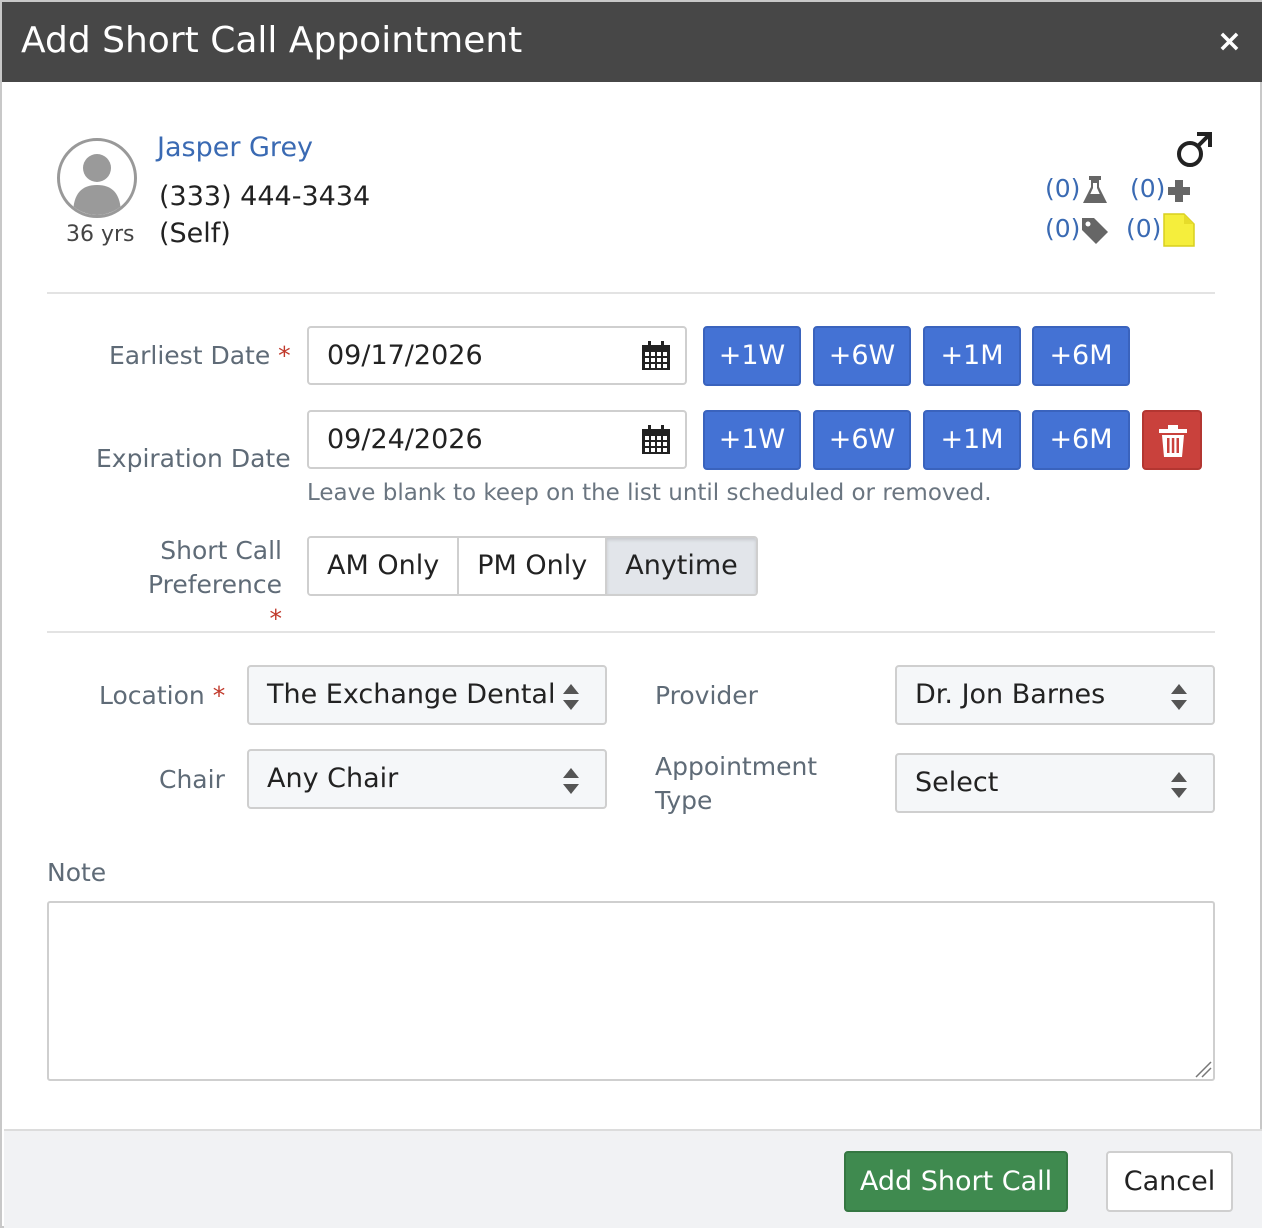  What do you see at coordinates (411, 694) in the screenshot?
I see `location-value: The Exchange Dental` at bounding box center [411, 694].